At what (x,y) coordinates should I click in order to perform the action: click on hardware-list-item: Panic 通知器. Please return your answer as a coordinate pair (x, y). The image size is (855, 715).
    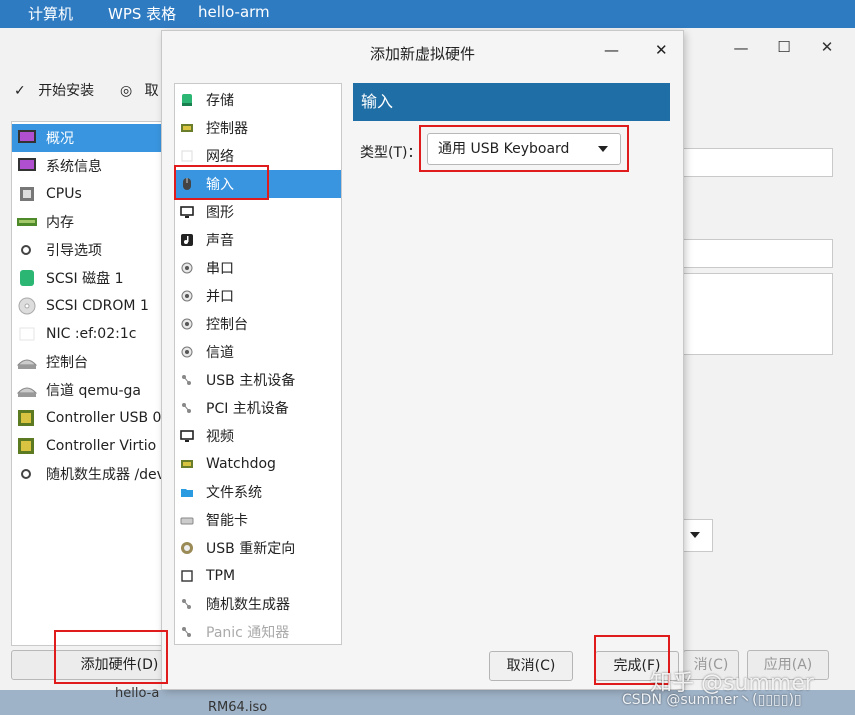
    Looking at the image, I should click on (258, 631).